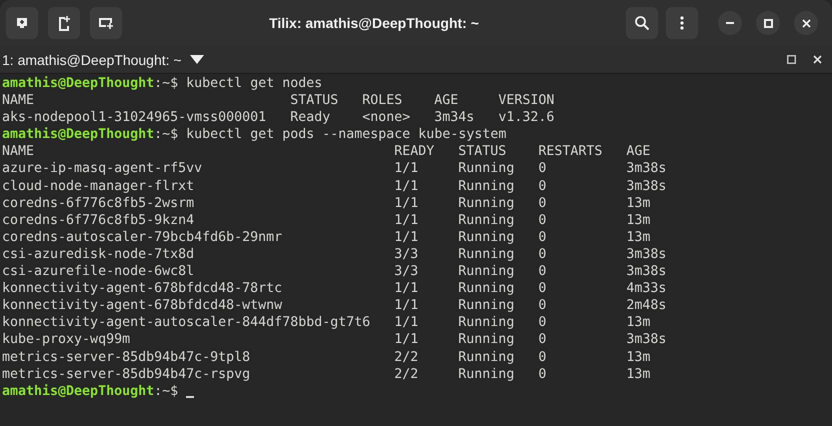 The image size is (832, 426). Describe the element at coordinates (386, 117) in the screenshot. I see `table-cell: <none>` at that location.